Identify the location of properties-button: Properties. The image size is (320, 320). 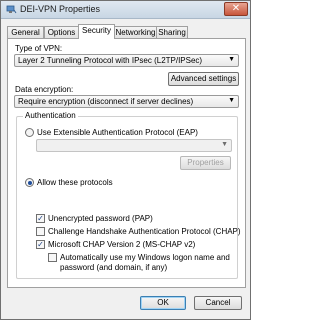
(205, 163).